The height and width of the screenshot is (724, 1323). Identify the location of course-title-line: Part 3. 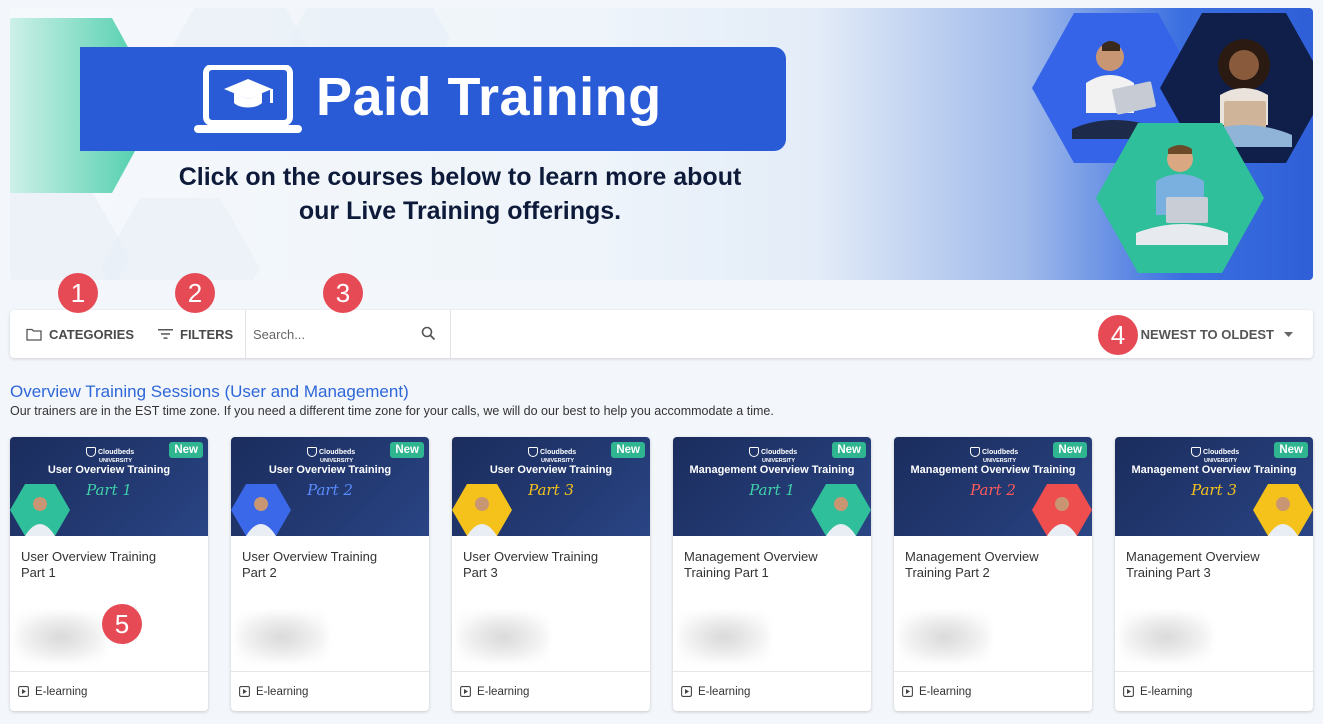
(480, 572).